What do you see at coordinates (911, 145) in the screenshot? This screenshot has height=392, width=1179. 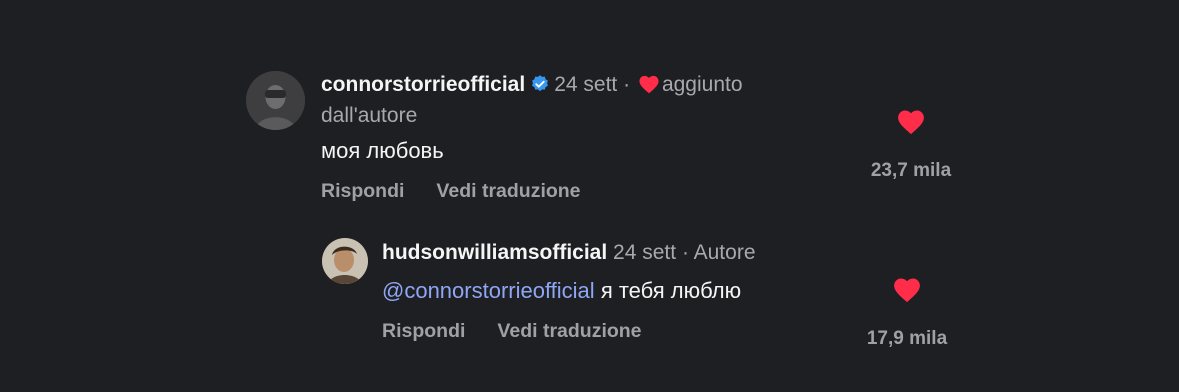 I see `like-section: 23,7 mila` at bounding box center [911, 145].